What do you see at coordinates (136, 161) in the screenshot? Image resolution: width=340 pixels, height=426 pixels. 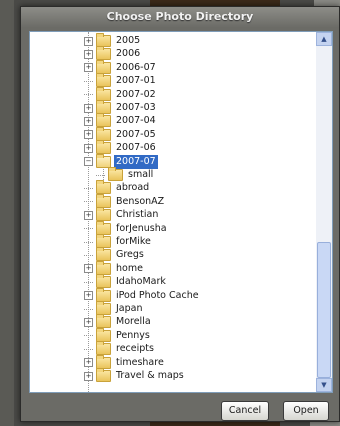 I see `tree-item-label: 2007-07` at bounding box center [136, 161].